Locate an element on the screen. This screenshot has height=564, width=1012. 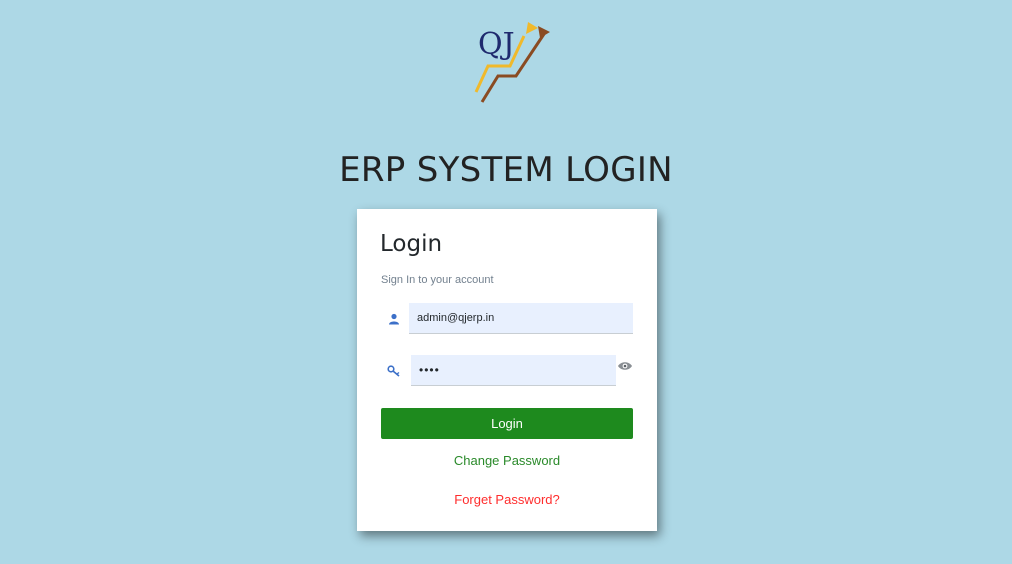
username-group is located at coordinates (507, 318).